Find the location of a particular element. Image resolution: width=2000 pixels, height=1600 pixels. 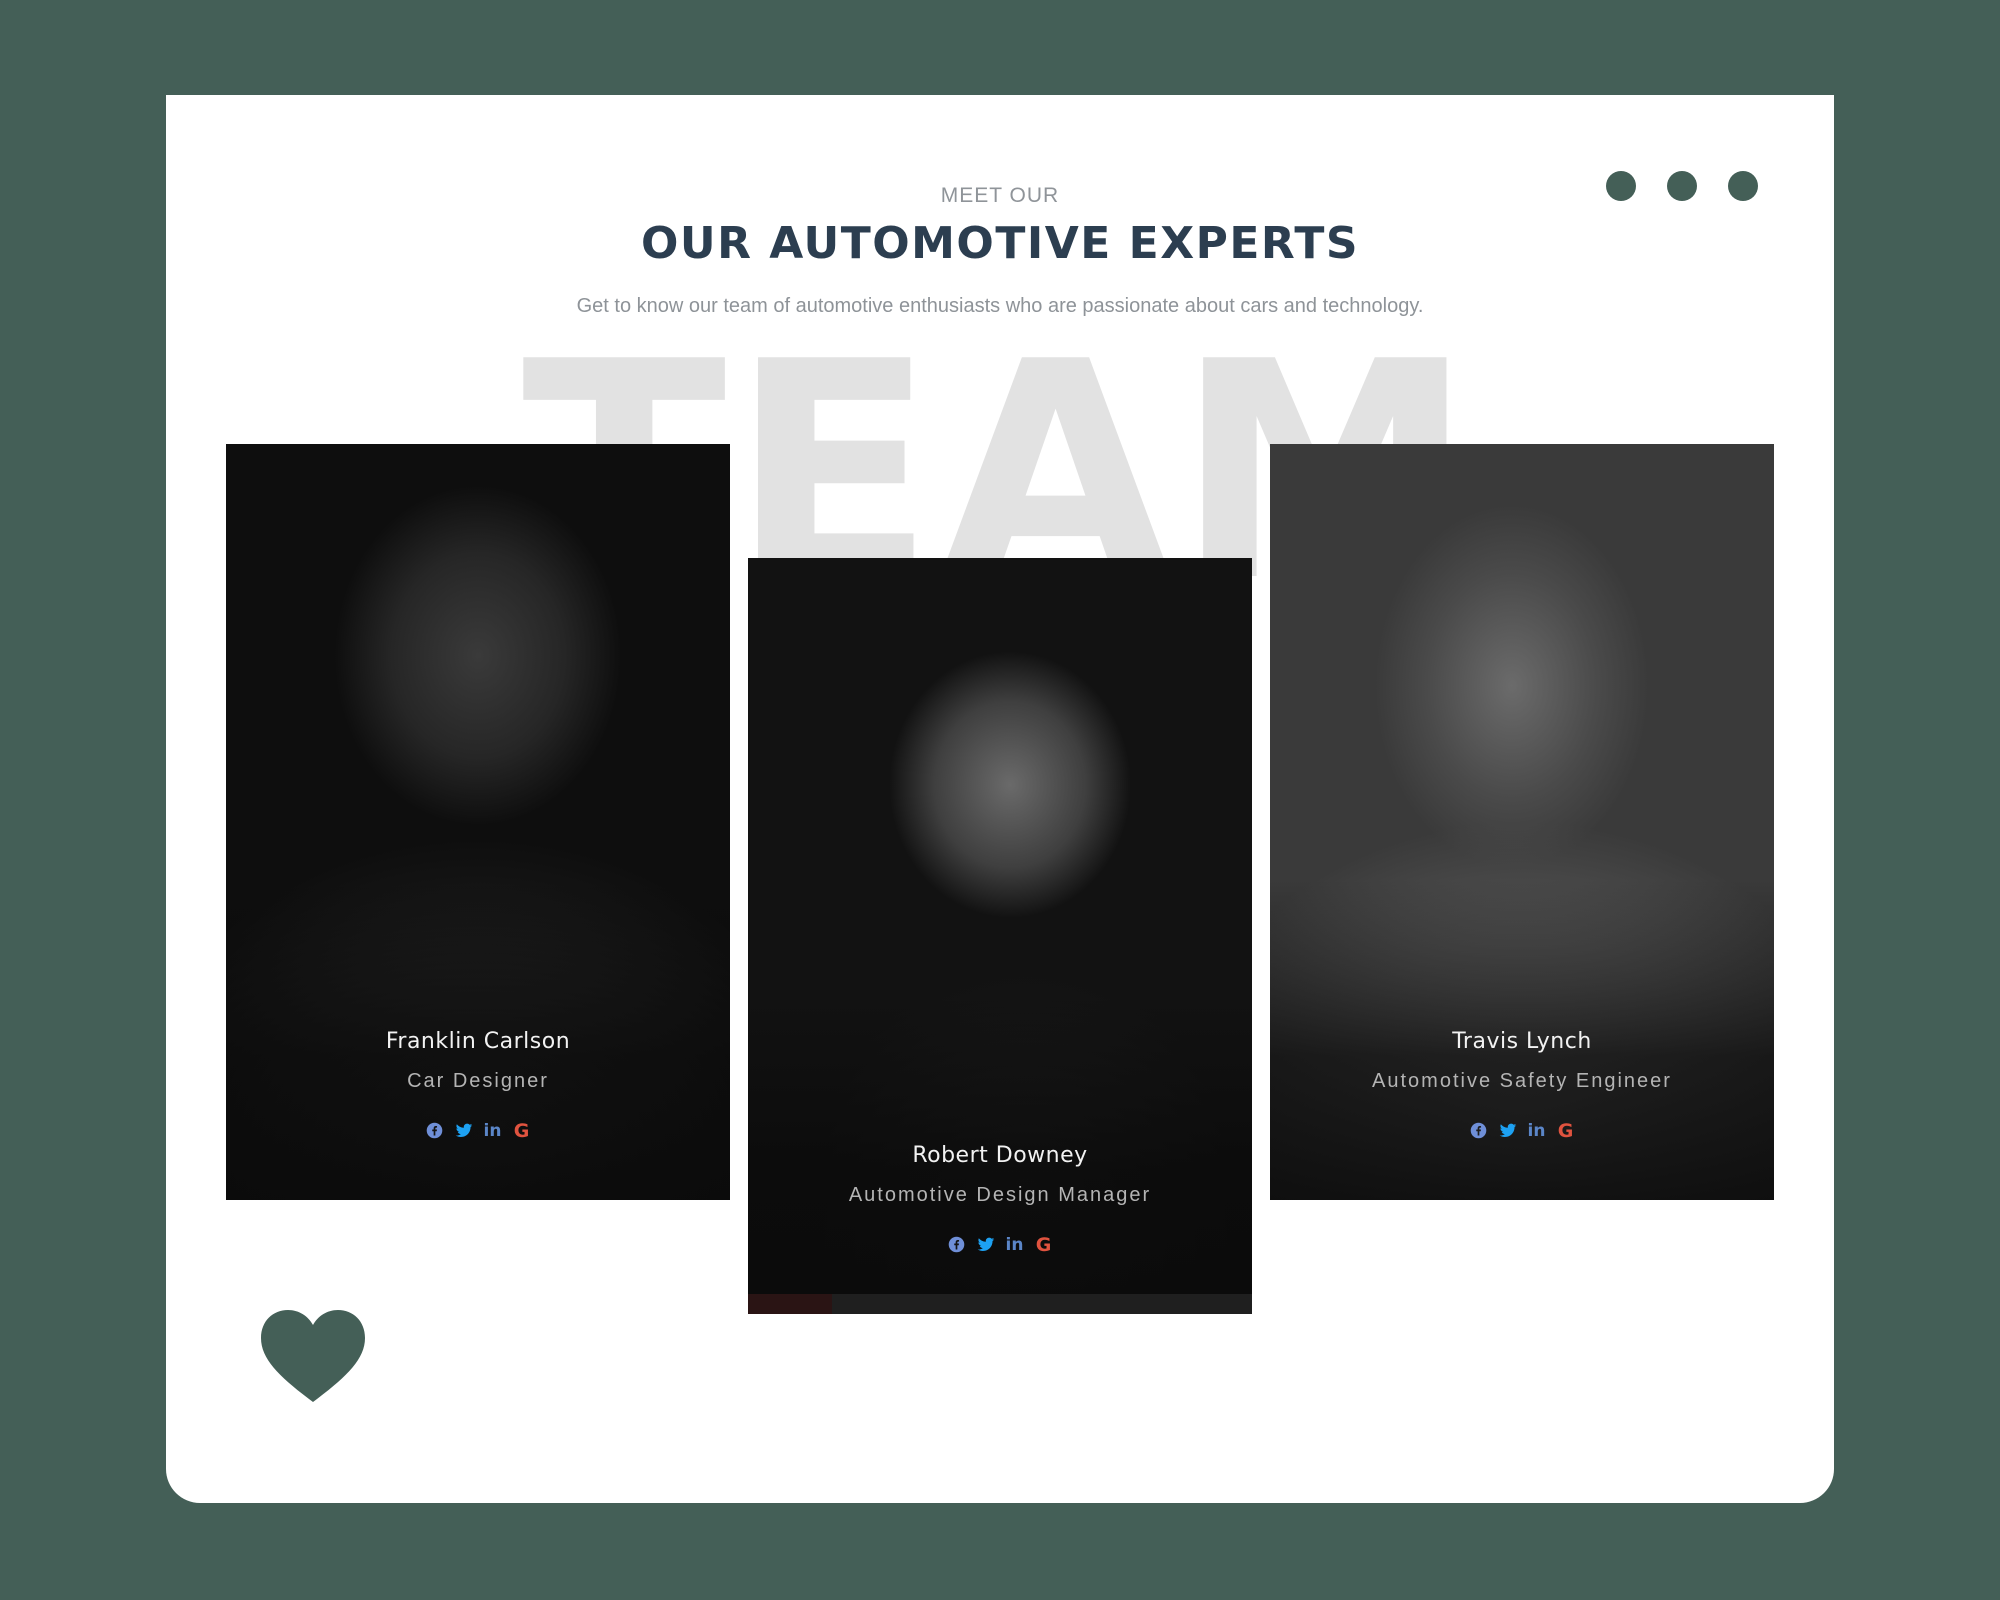

team-member-name: Robert Downey is located at coordinates (1000, 1155).